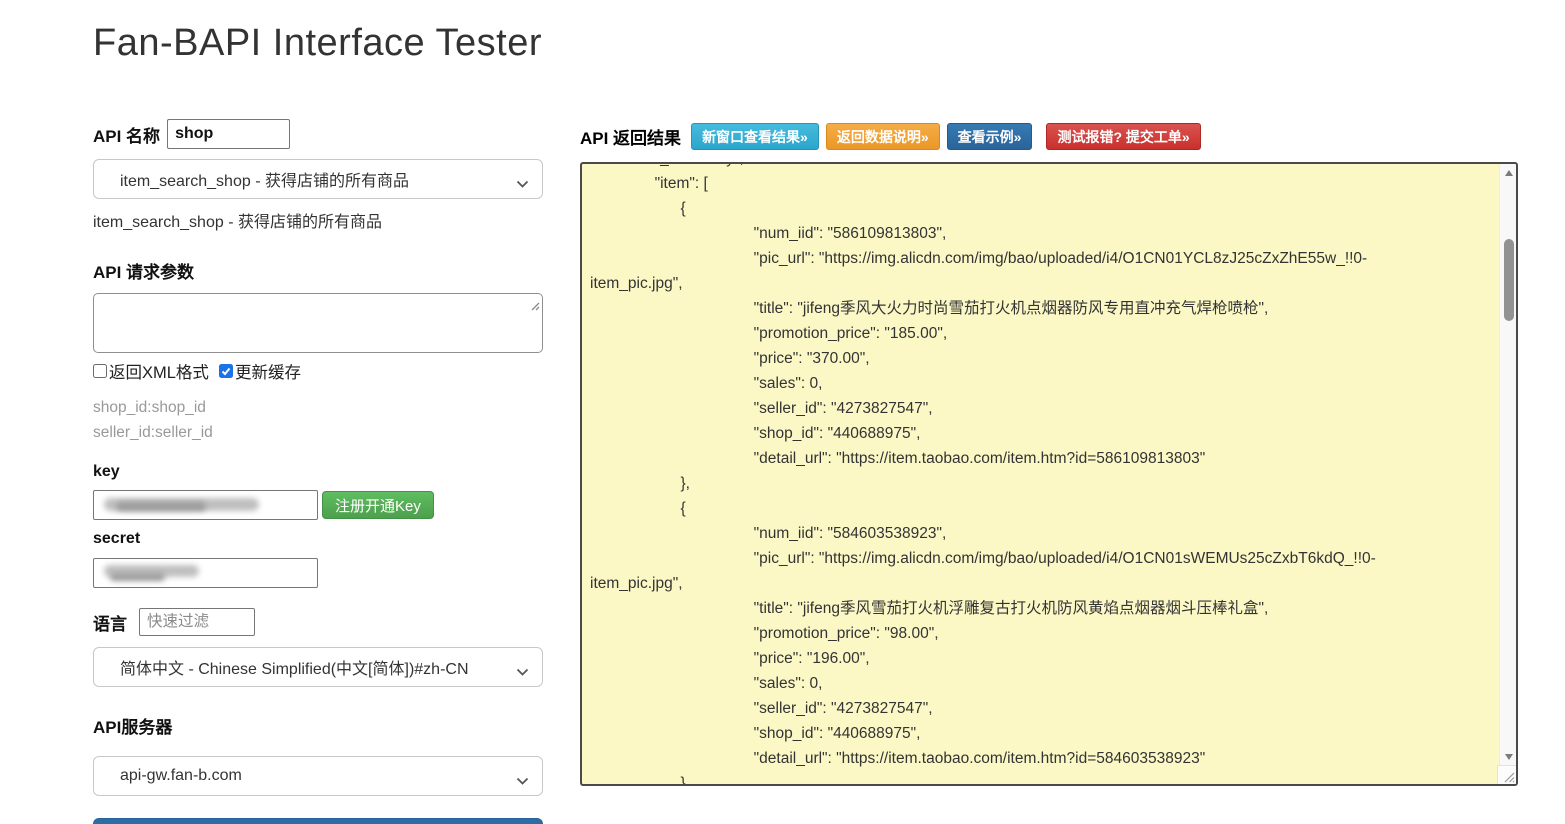  What do you see at coordinates (100, 371) in the screenshot?
I see `checkbox-unchecked-icon` at bounding box center [100, 371].